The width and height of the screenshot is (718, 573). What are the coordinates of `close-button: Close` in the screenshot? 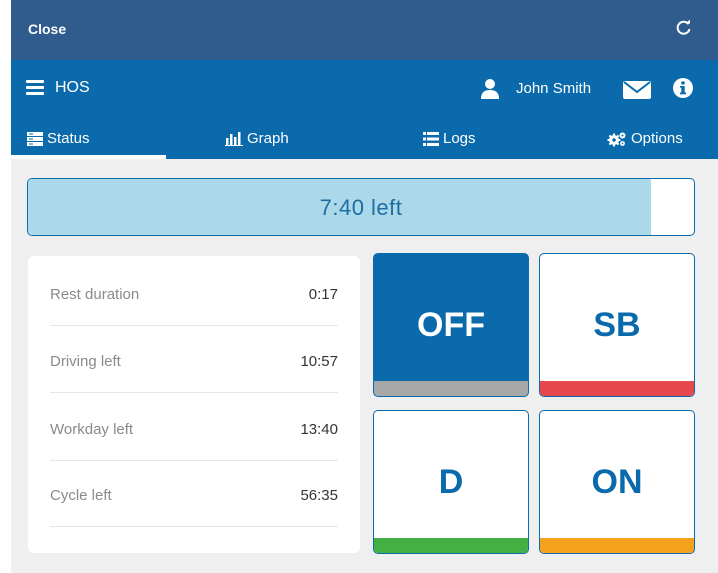 It's located at (47, 29).